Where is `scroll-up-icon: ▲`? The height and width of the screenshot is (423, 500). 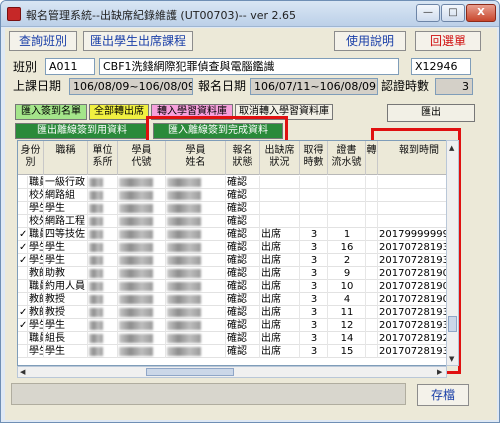
scroll-up-icon: ▲ is located at coordinates (451, 148).